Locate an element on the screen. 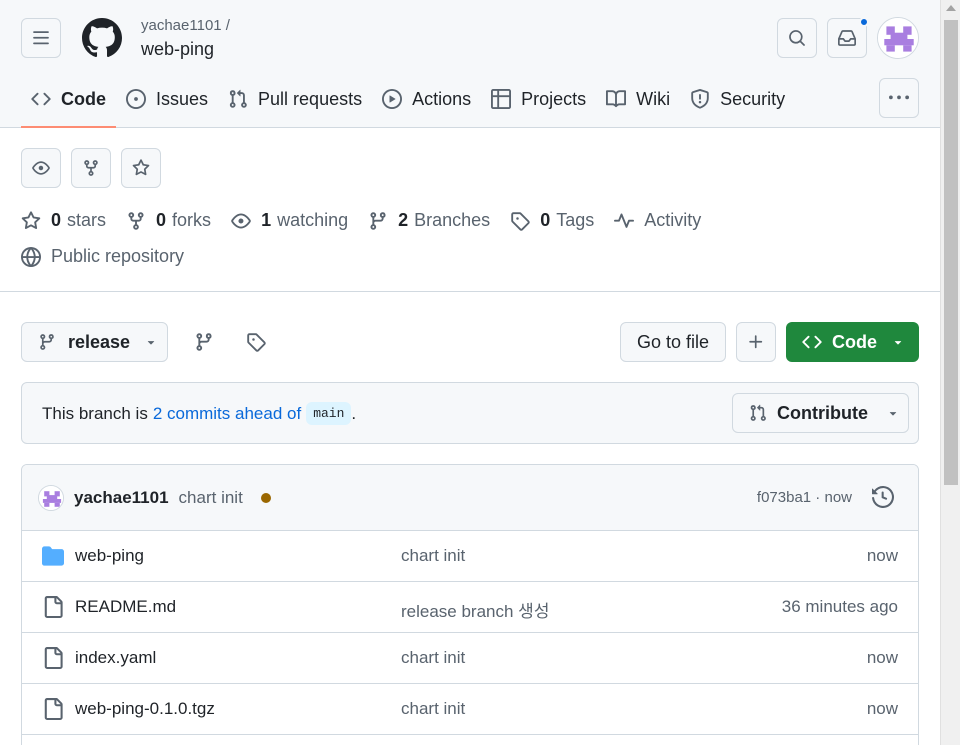 This screenshot has width=960, height=745. commit-message: chart init is located at coordinates (211, 498).